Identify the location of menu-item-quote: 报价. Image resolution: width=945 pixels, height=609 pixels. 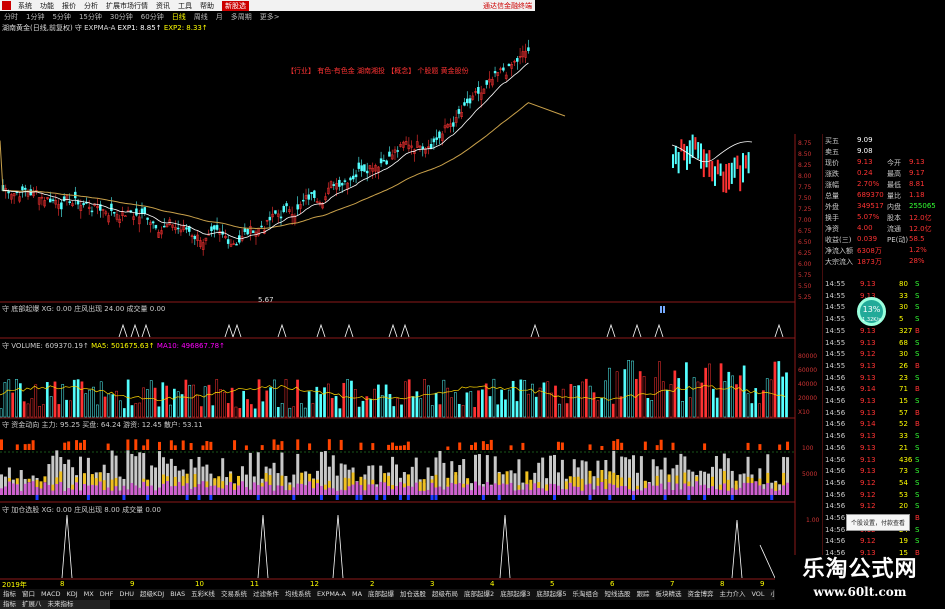
(69, 6).